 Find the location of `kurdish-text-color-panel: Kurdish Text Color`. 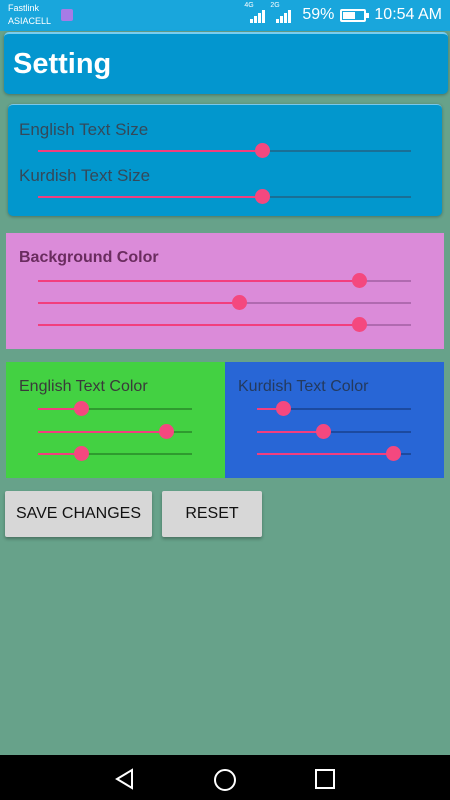

kurdish-text-color-panel: Kurdish Text Color is located at coordinates (334, 420).